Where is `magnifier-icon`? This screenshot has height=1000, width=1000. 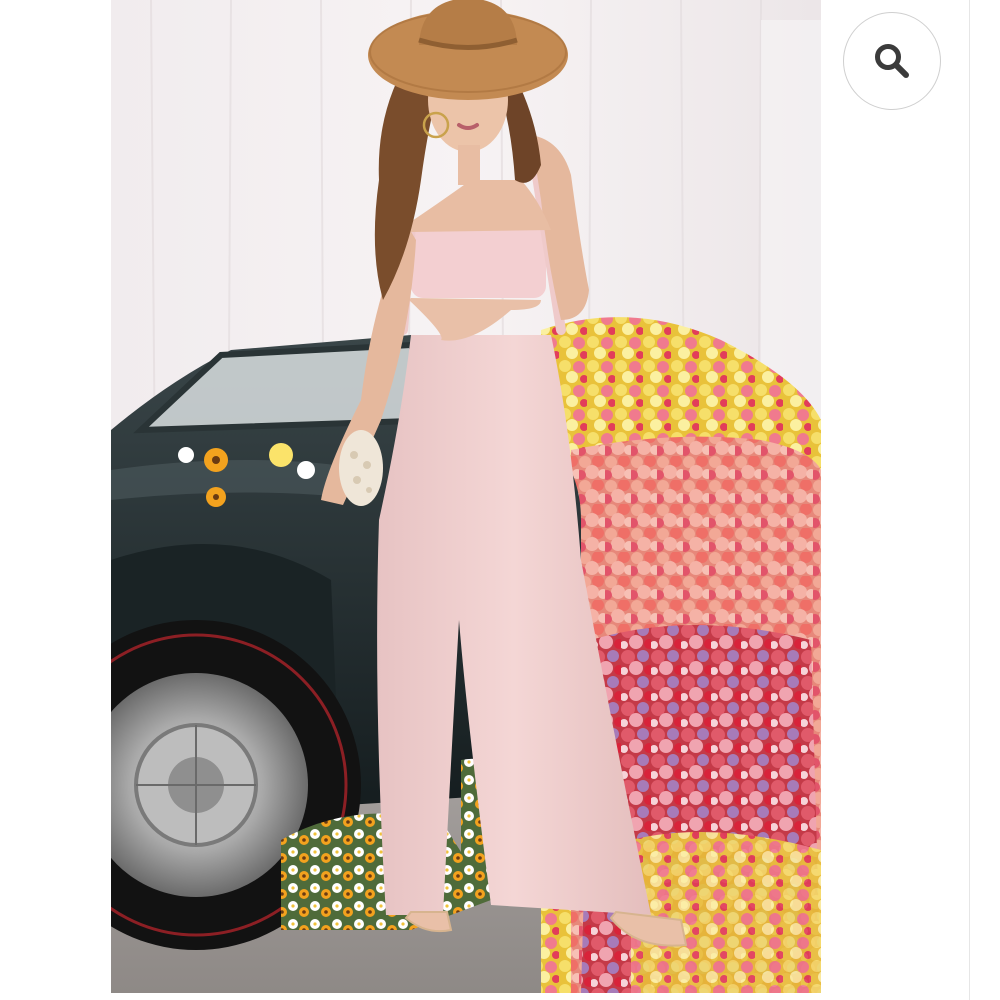
magnifier-icon is located at coordinates (892, 61).